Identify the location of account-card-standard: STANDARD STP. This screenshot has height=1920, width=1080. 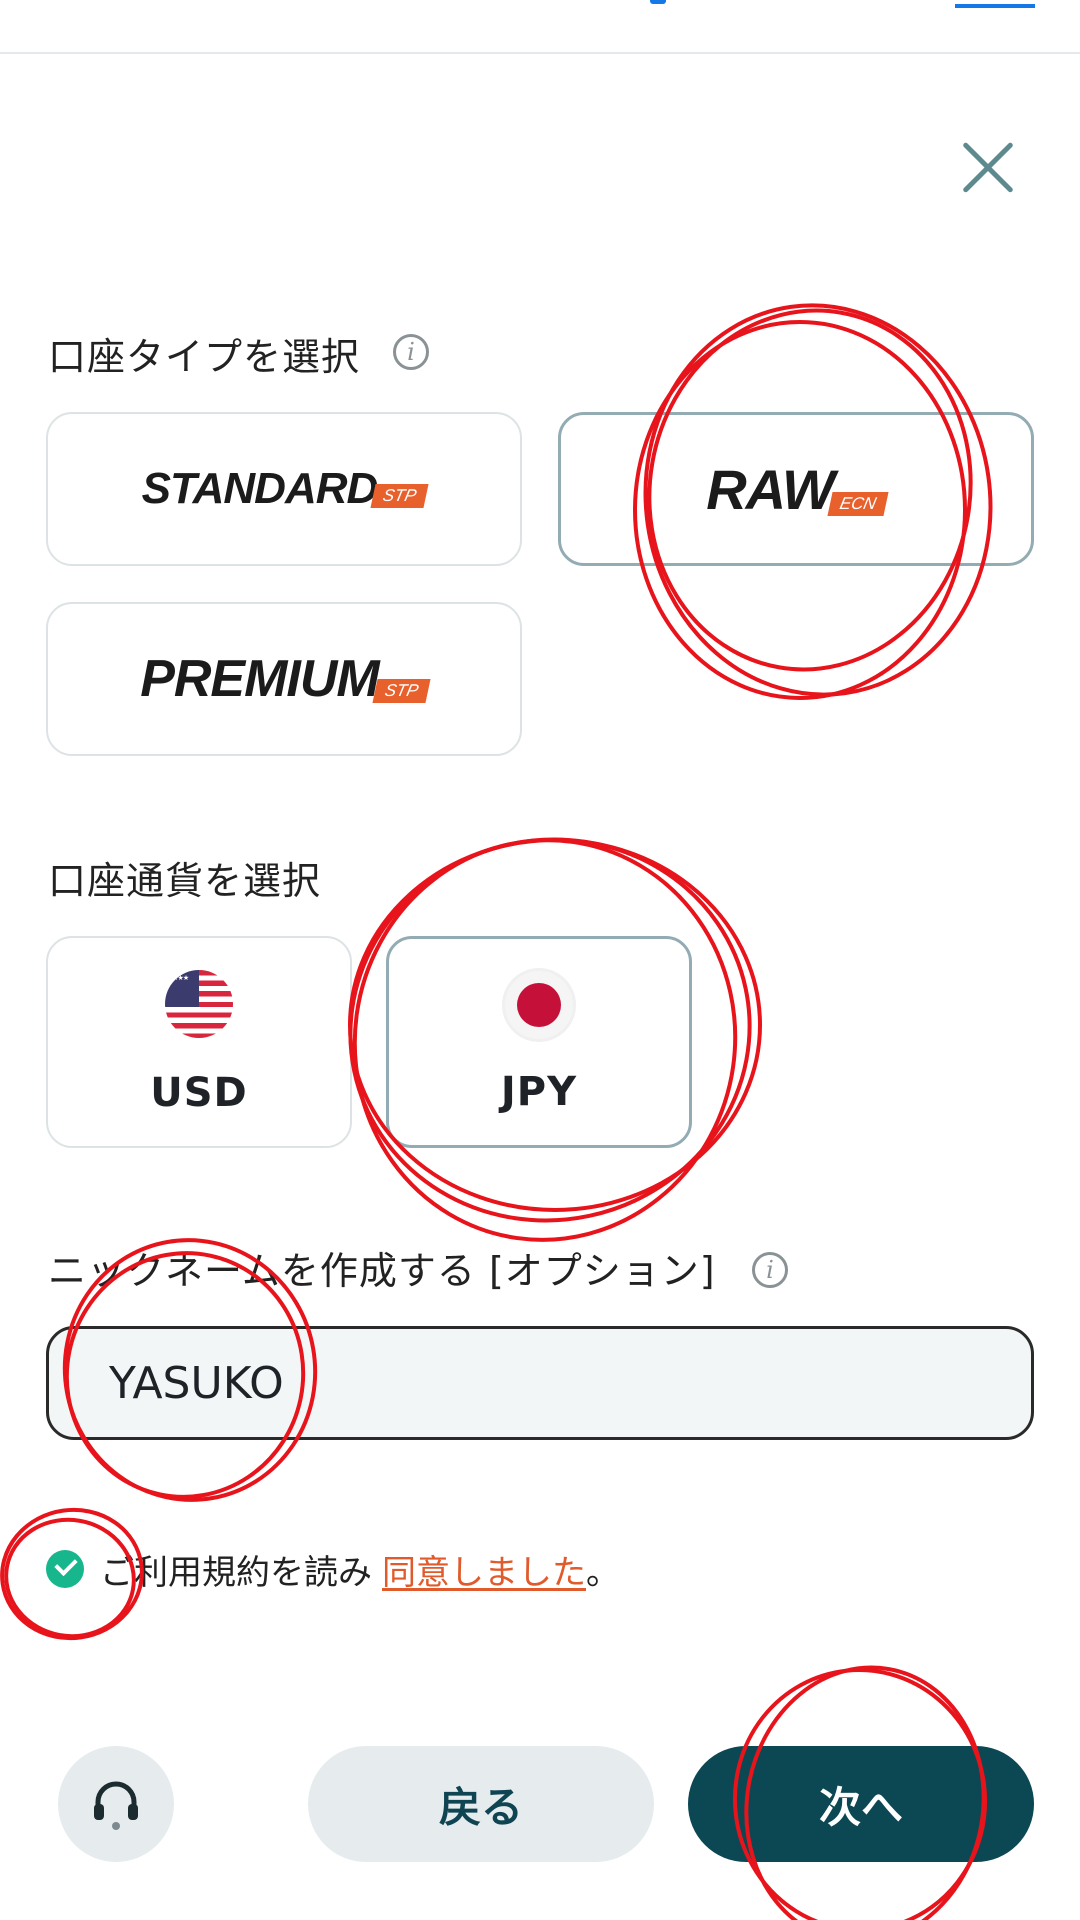
(284, 489).